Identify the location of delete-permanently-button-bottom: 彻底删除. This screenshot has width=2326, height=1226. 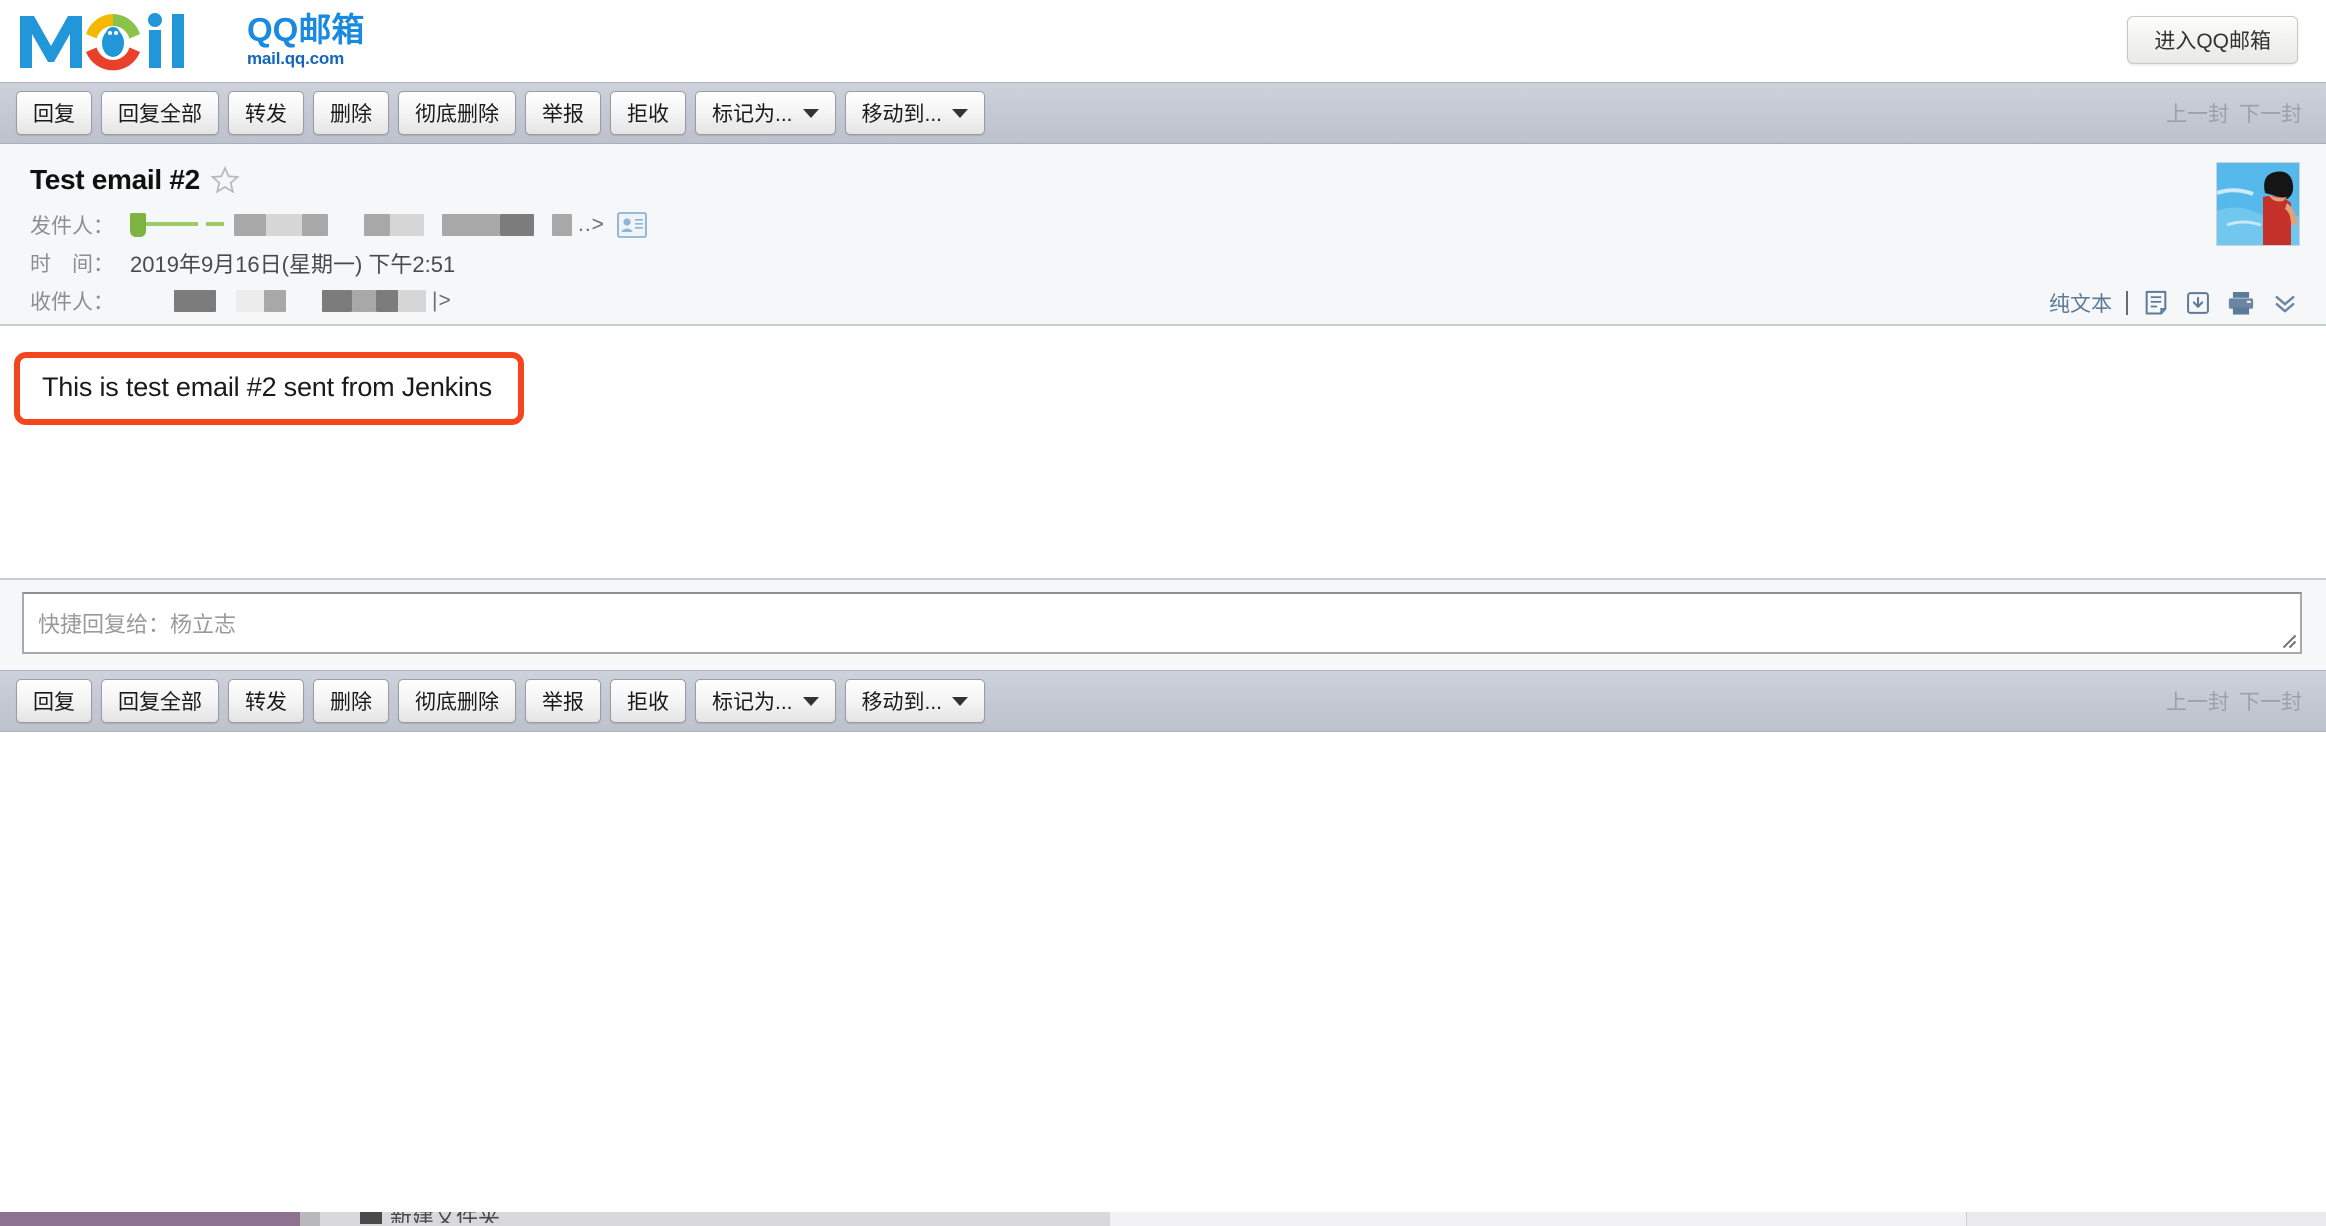
(457, 701).